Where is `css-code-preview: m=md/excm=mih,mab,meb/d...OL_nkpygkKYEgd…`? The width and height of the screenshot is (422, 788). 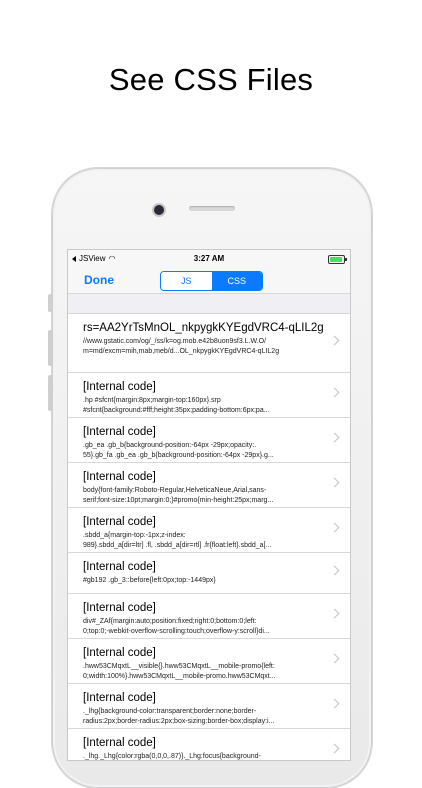 css-code-preview: m=md/excm=mih,mab,meb/d...OL_nkpygkKYEgd… is located at coordinates (181, 351).